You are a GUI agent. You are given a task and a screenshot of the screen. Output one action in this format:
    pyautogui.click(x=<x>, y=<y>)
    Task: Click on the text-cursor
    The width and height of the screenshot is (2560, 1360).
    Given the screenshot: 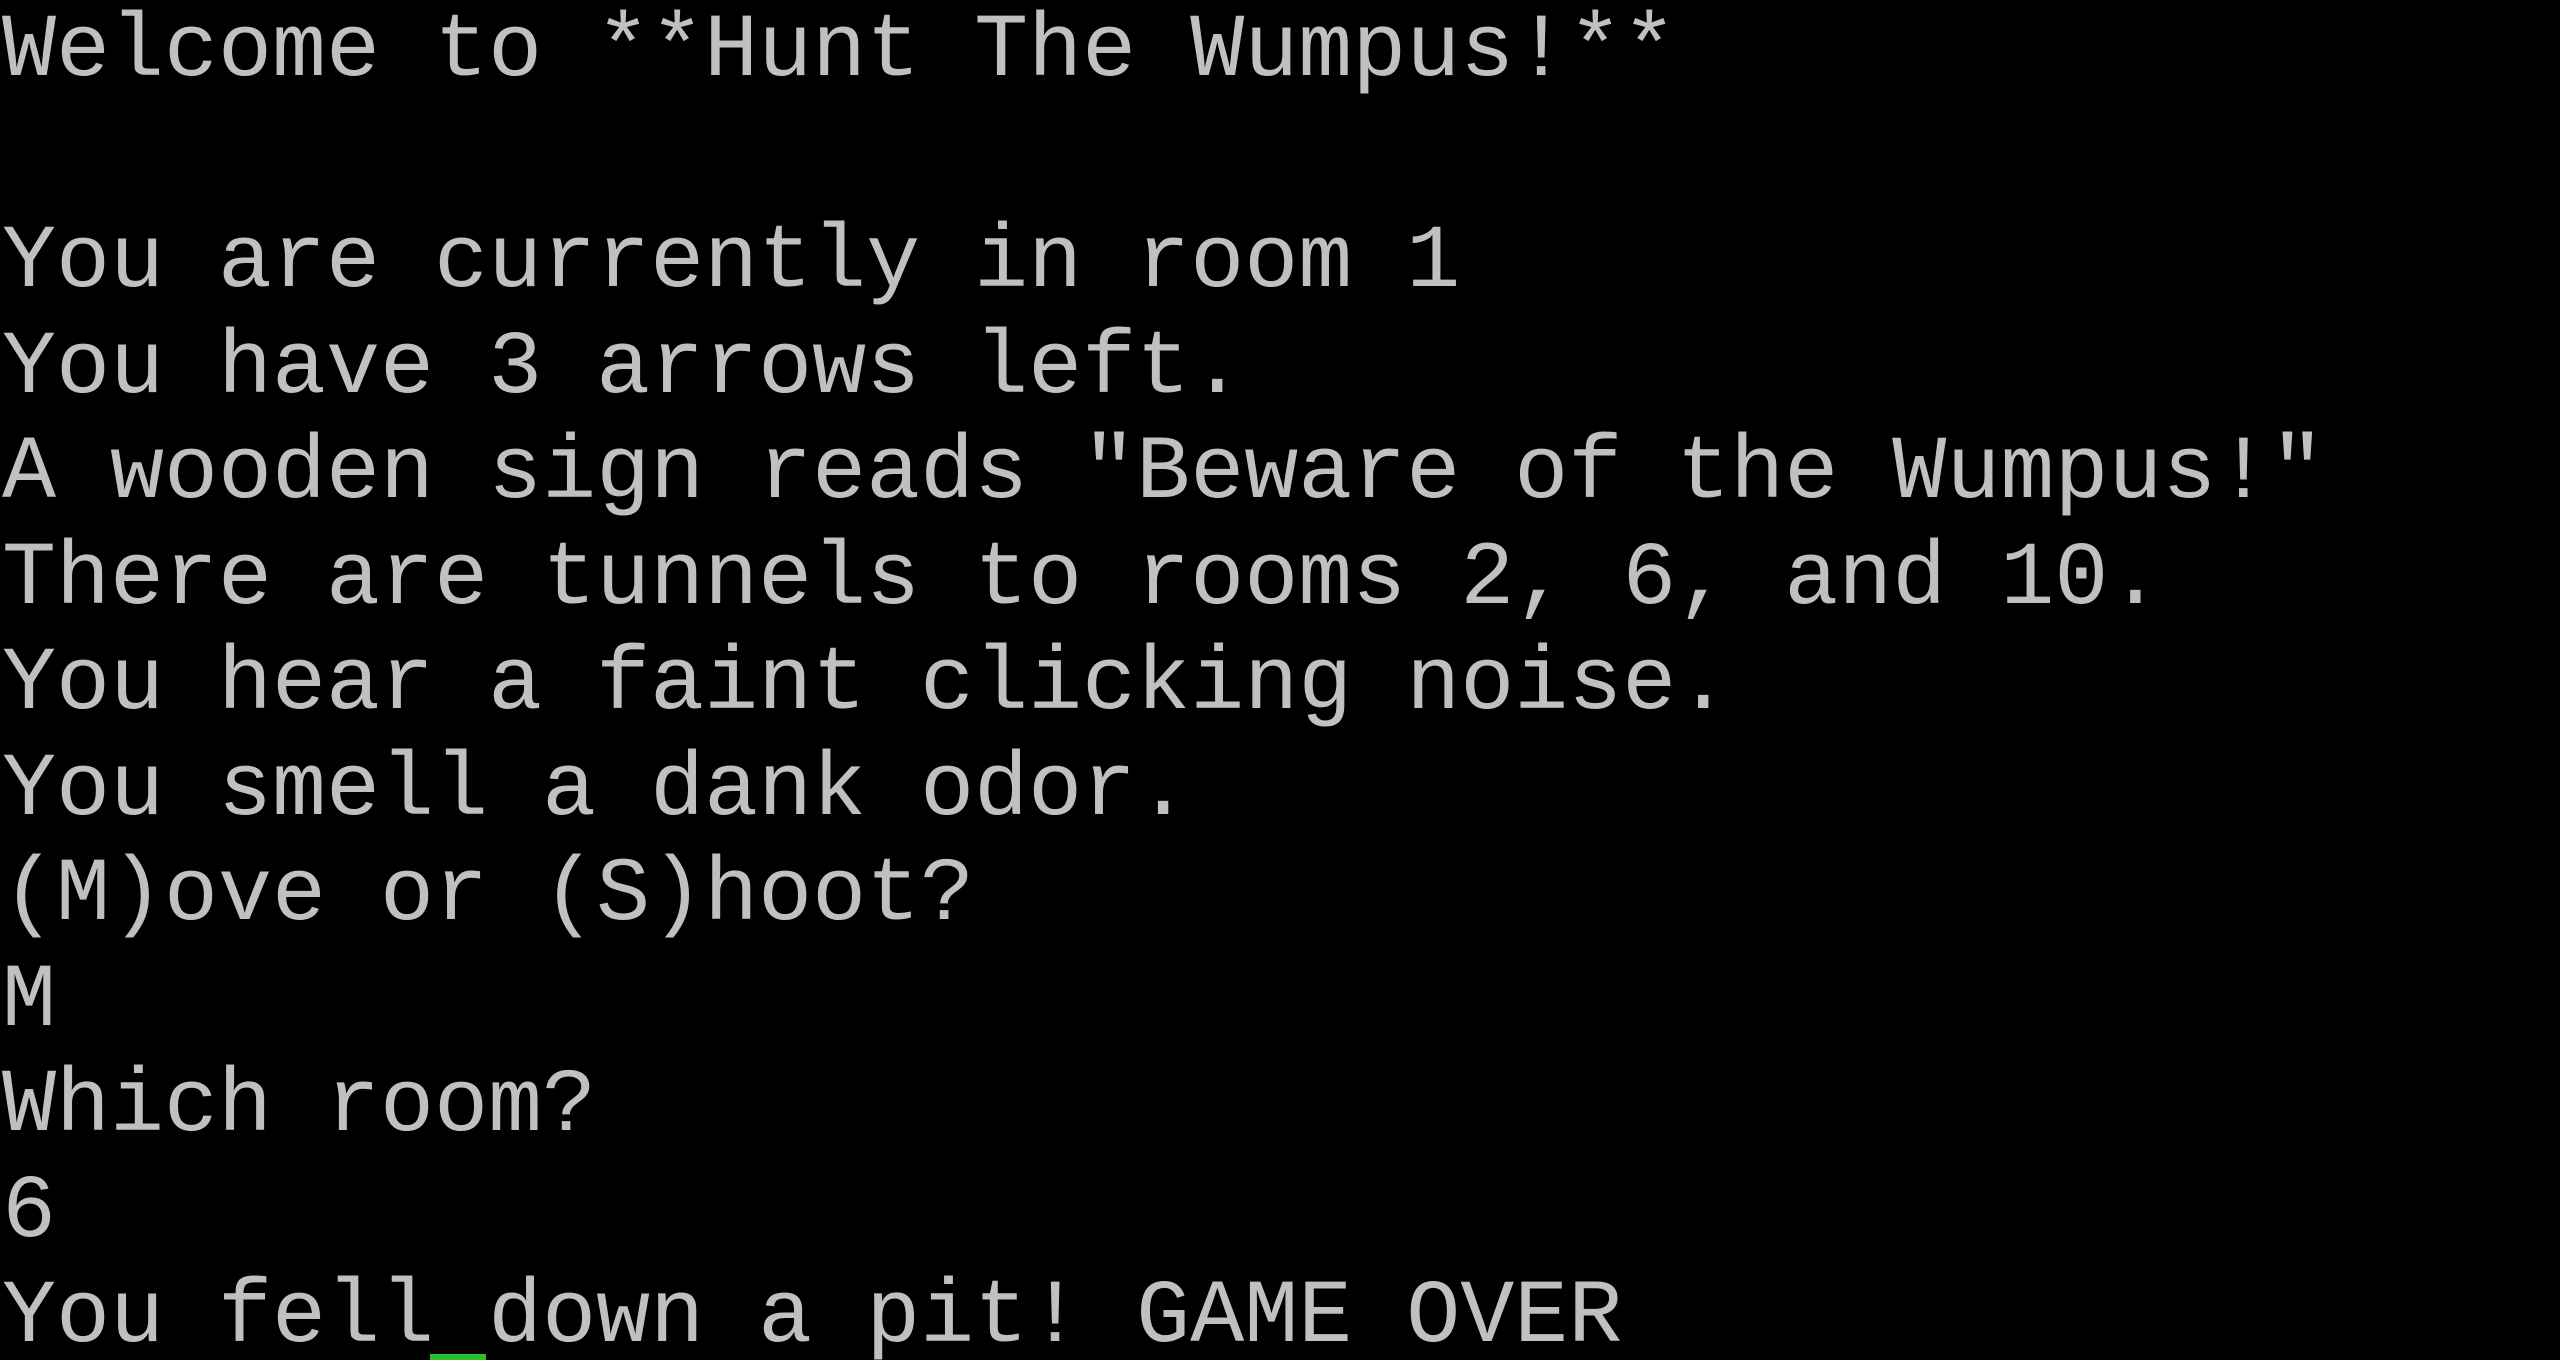 What is the action you would take?
    pyautogui.click(x=458, y=1357)
    